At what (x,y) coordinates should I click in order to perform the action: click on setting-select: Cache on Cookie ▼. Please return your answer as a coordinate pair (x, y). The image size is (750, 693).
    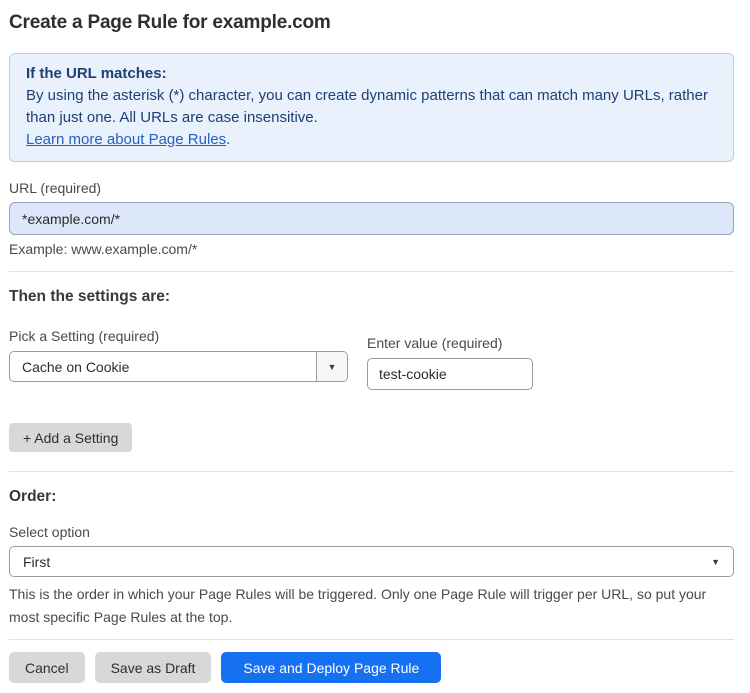
    Looking at the image, I should click on (178, 366).